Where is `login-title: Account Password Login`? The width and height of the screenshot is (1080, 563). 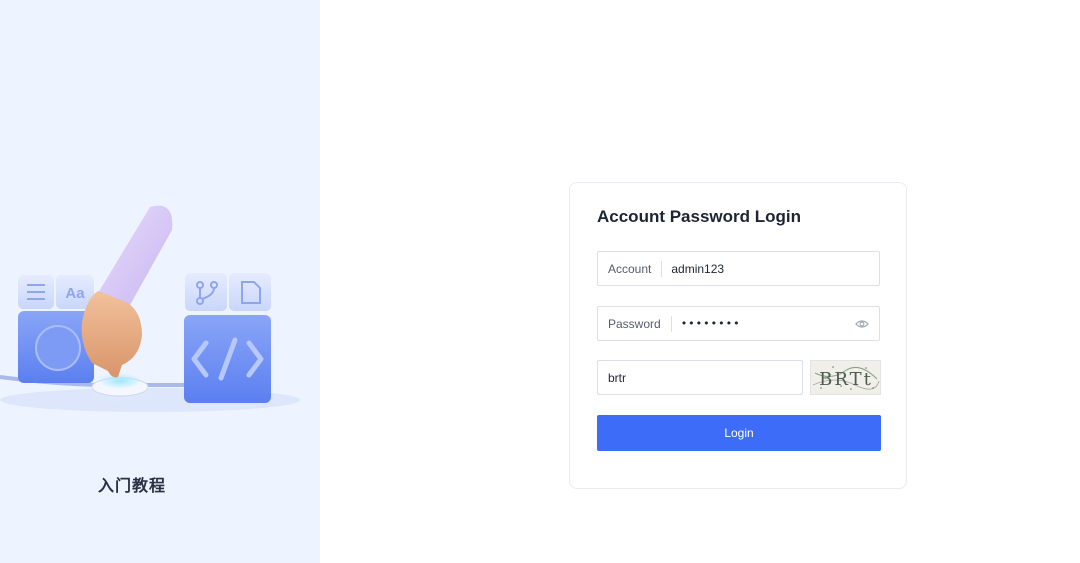 login-title: Account Password Login is located at coordinates (699, 216).